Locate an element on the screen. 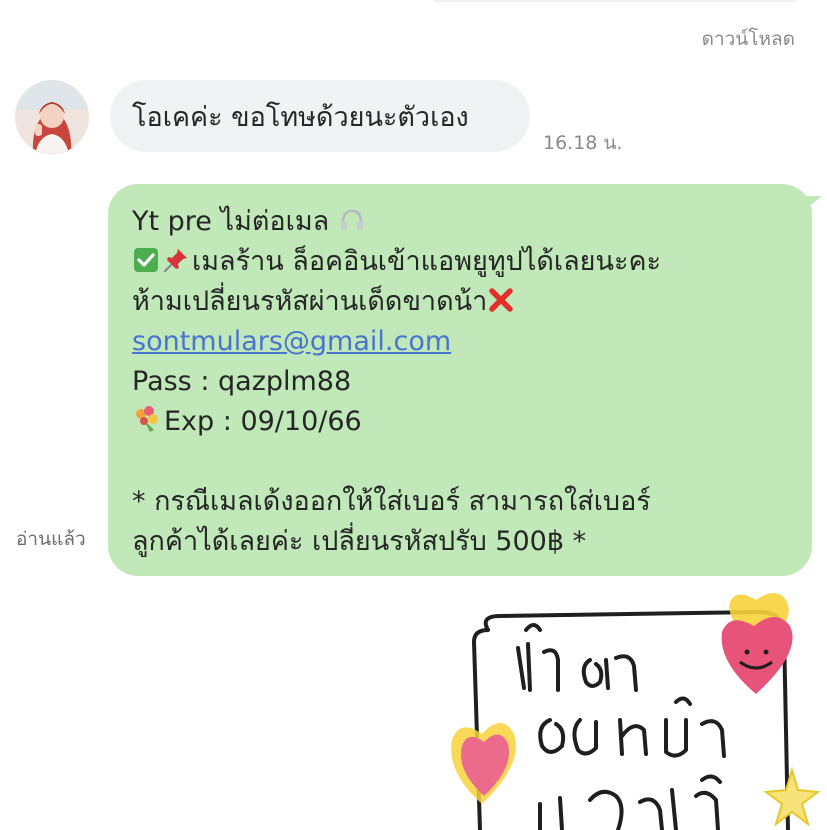  message-line: Pass : qazplm88 is located at coordinates (460, 382).